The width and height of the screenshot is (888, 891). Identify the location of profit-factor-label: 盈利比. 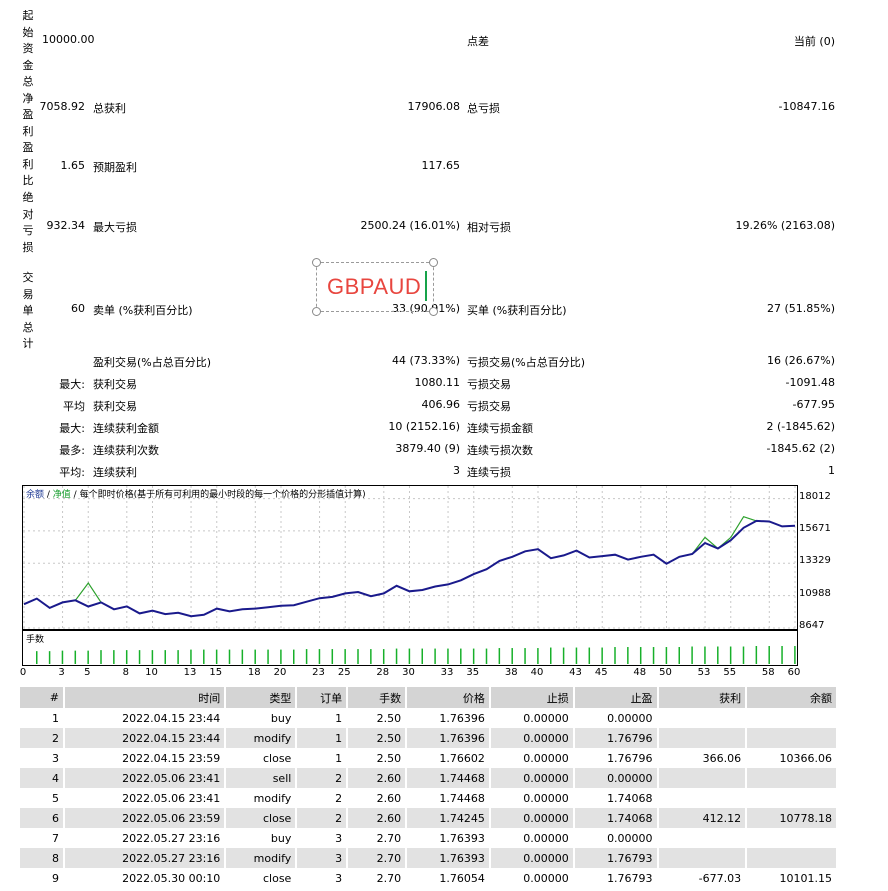
(28, 164).